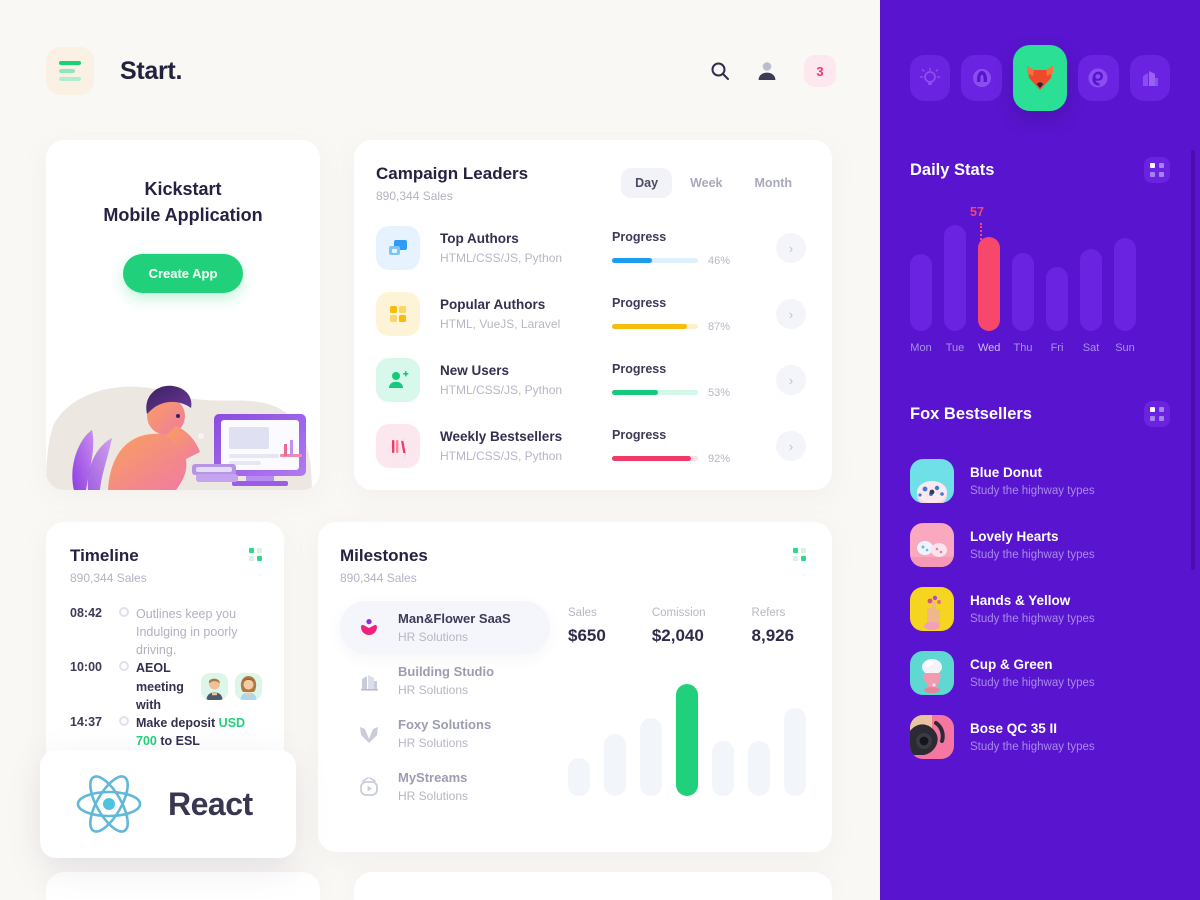 This screenshot has height=900, width=1200. I want to click on progress-track, so click(655, 458).